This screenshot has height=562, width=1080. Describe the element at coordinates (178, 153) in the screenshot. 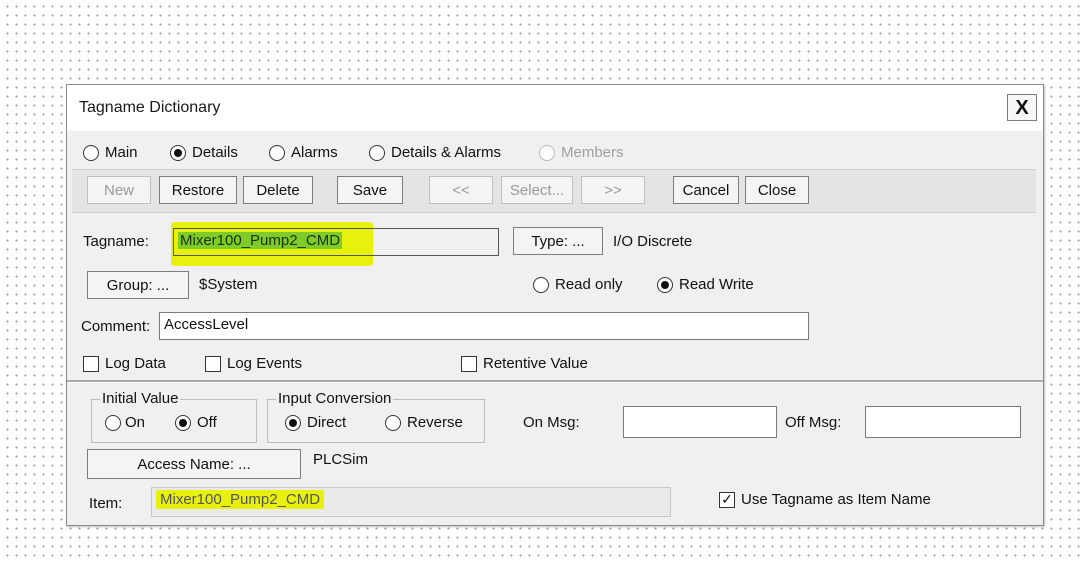

I see `radio-details` at that location.